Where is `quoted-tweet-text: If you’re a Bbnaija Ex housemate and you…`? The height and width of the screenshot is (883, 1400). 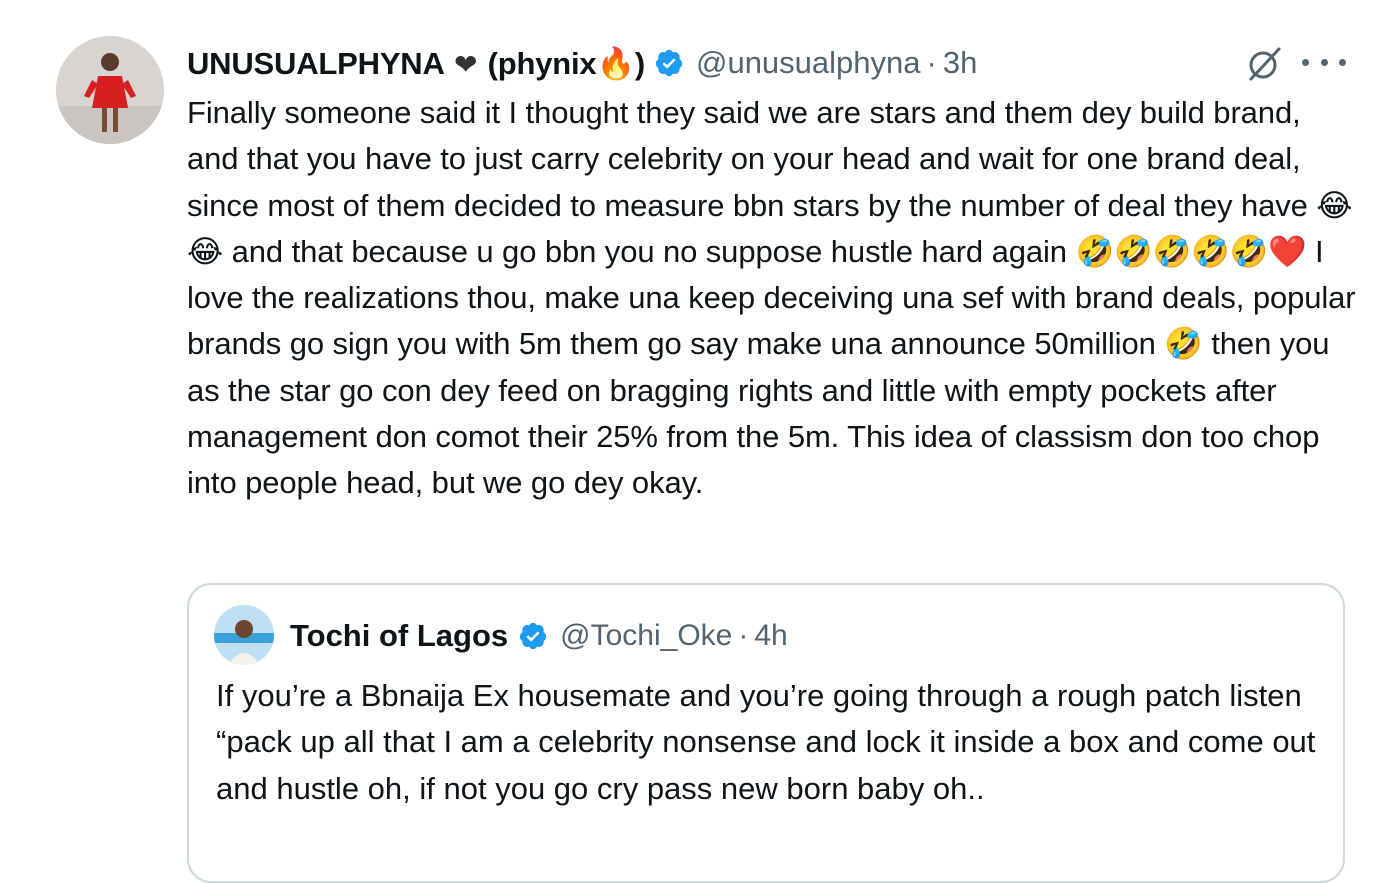 quoted-tweet-text: If you’re a Bbnaija Ex housemate and you… is located at coordinates (766, 742).